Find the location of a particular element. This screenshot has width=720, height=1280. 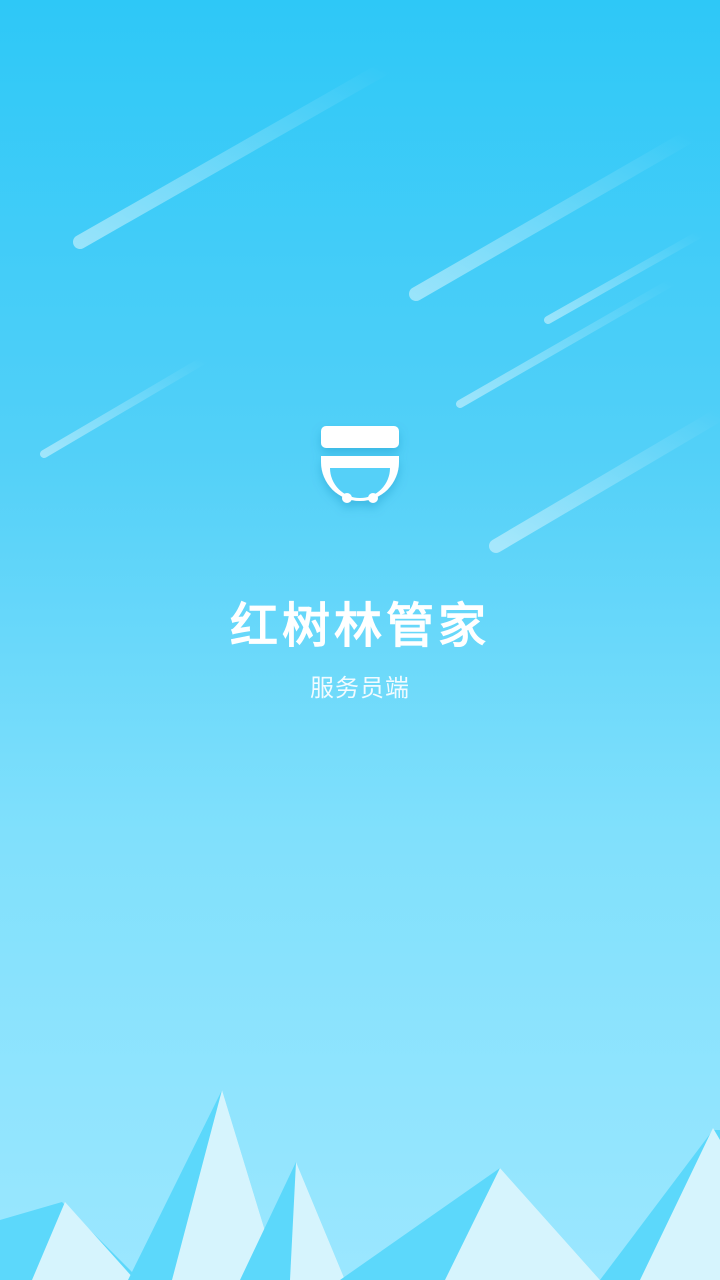

waiter-face-icon is located at coordinates (360, 464).